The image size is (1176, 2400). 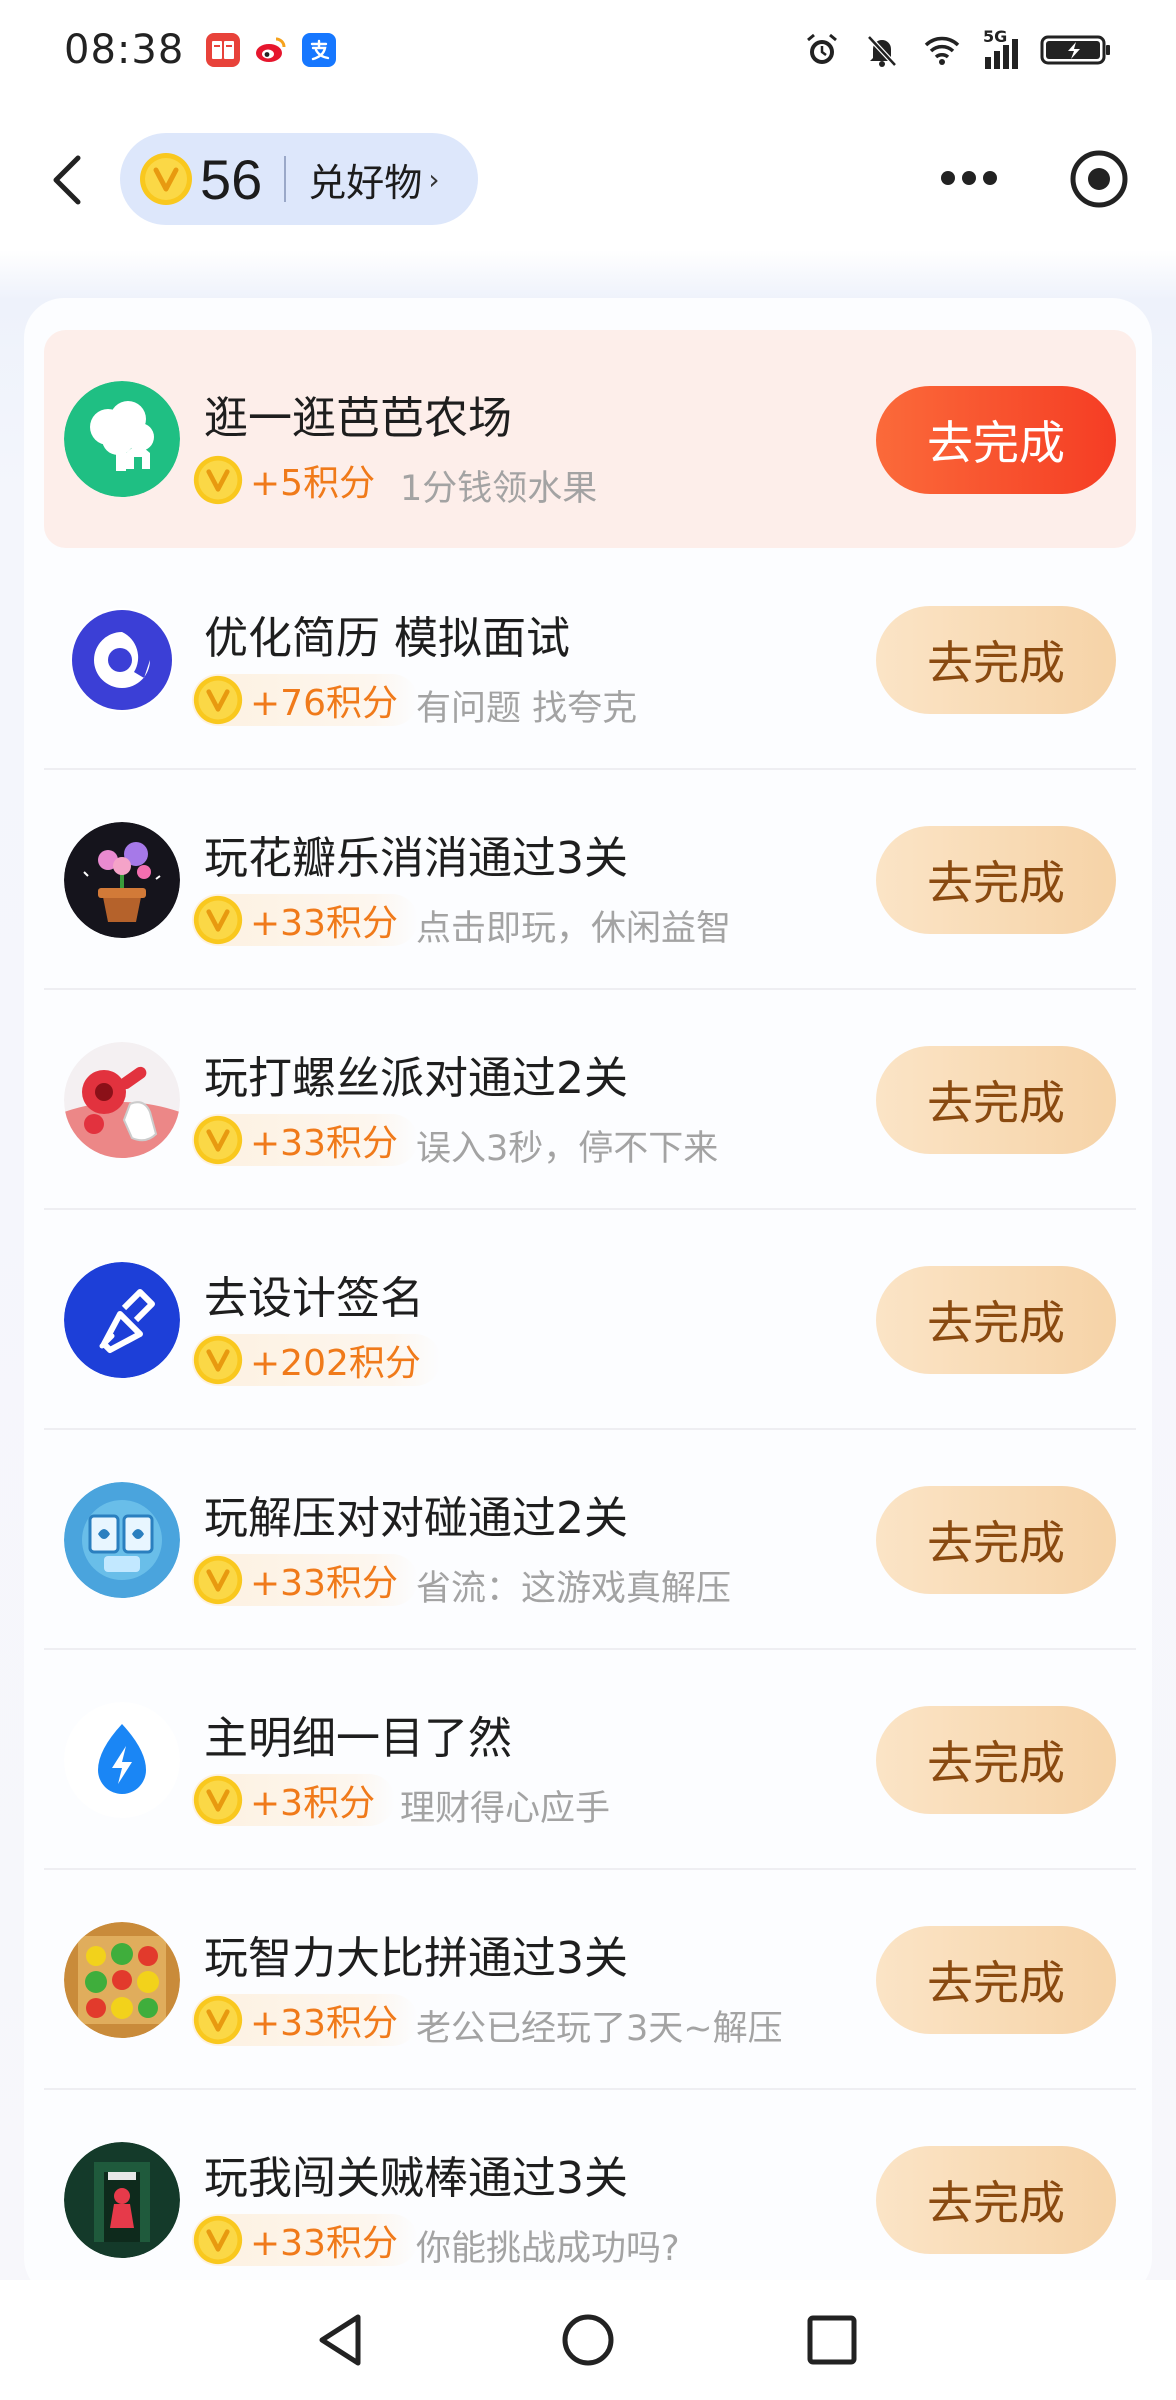 What do you see at coordinates (590, 660) in the screenshot?
I see `task-item: 优化简历 模拟面试 +76积分 有问题 找夸克 去完成` at bounding box center [590, 660].